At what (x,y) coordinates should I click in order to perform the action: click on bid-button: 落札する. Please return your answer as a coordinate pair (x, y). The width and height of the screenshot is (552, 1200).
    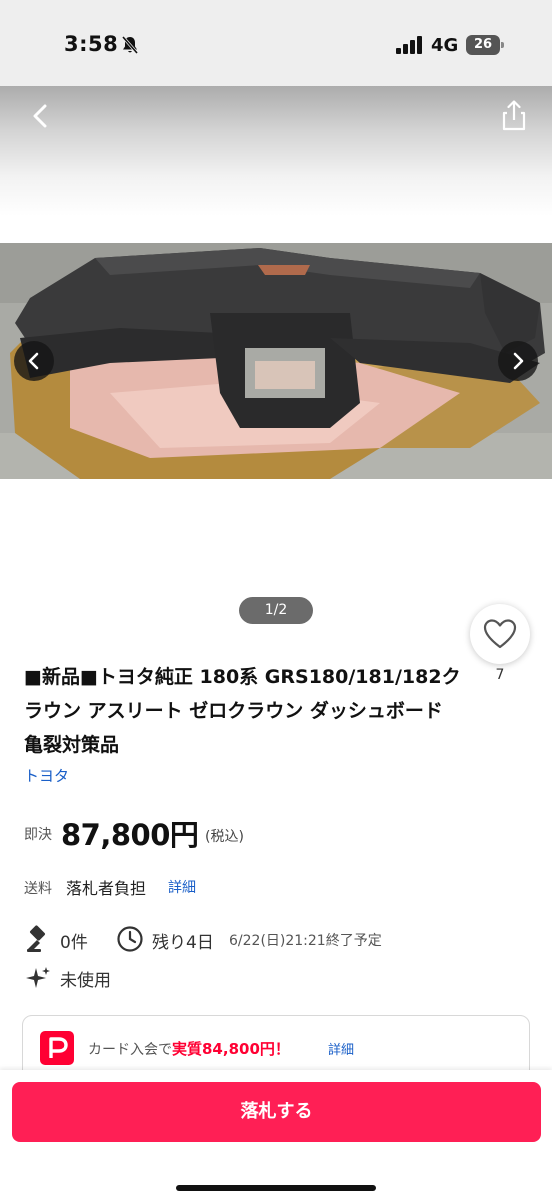
    Looking at the image, I should click on (276, 1112).